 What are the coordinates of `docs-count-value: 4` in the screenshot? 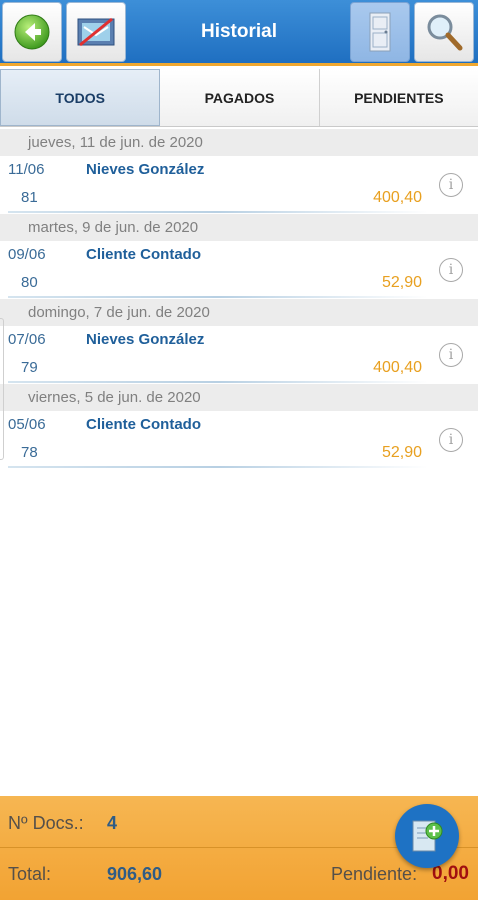 It's located at (112, 823).